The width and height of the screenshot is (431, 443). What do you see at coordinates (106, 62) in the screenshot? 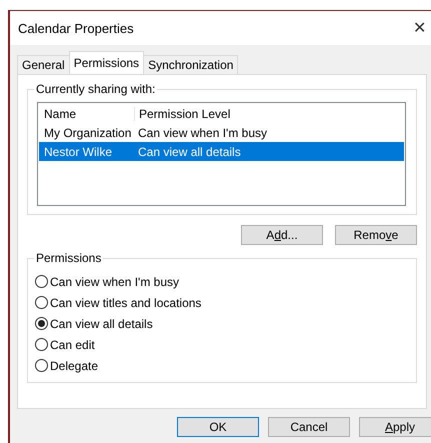
I see `tab: Permissions` at bounding box center [106, 62].